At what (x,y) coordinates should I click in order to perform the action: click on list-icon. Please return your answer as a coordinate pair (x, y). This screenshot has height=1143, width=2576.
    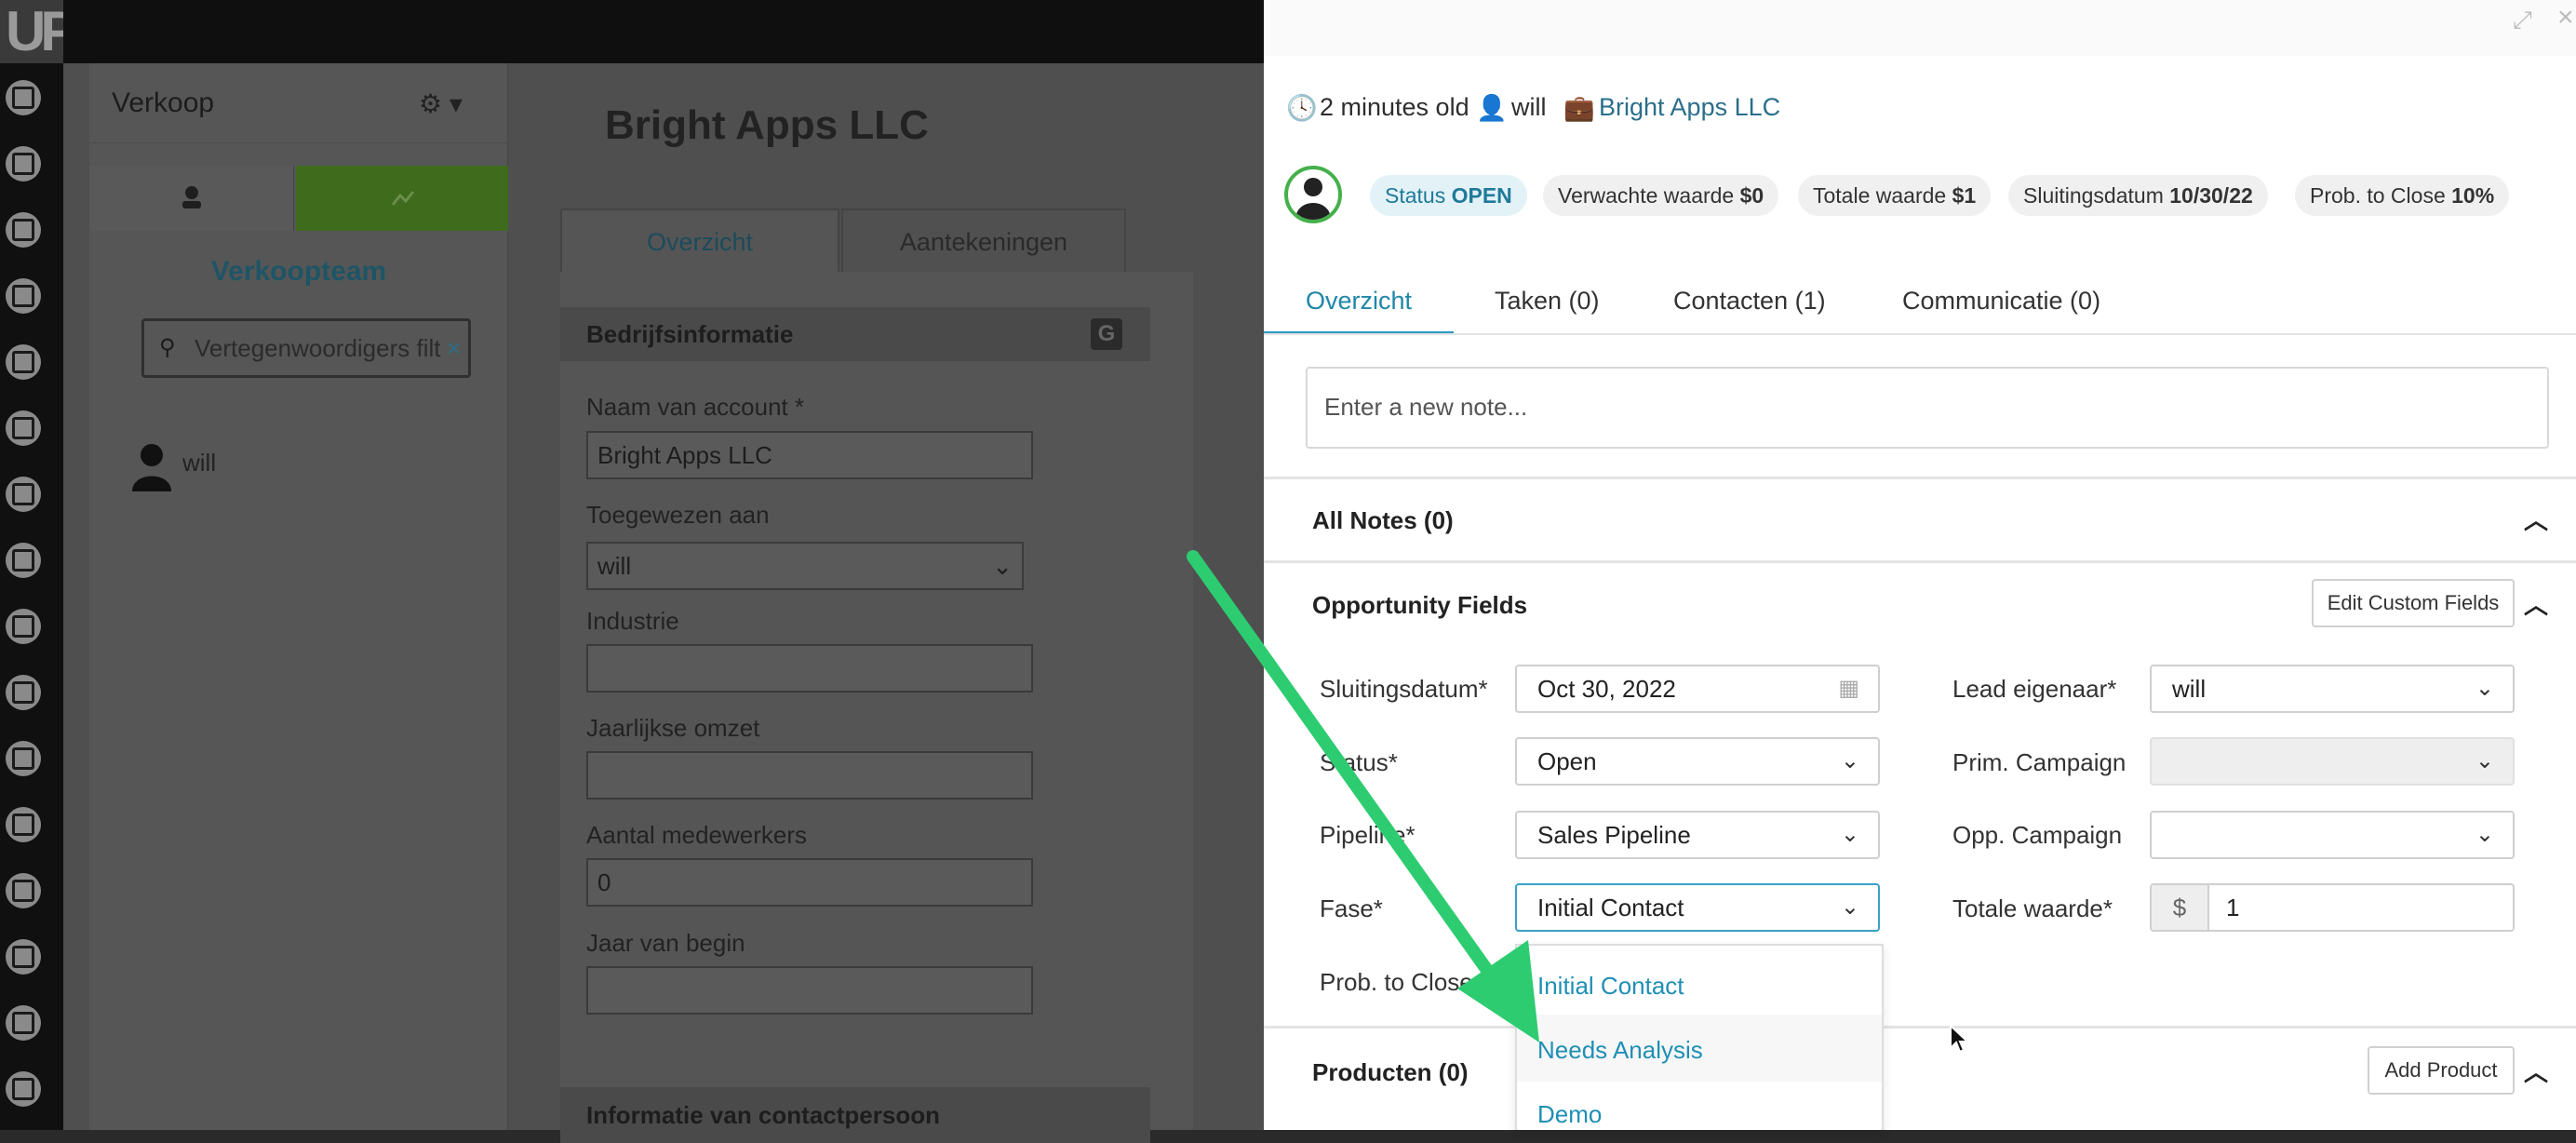
    Looking at the image, I should click on (23, 428).